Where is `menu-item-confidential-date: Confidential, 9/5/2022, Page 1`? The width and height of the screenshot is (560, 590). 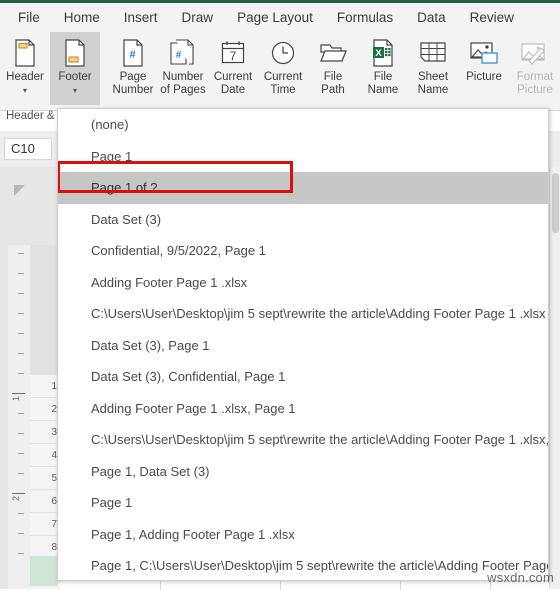 menu-item-confidential-date: Confidential, 9/5/2022, Page 1 is located at coordinates (303, 251).